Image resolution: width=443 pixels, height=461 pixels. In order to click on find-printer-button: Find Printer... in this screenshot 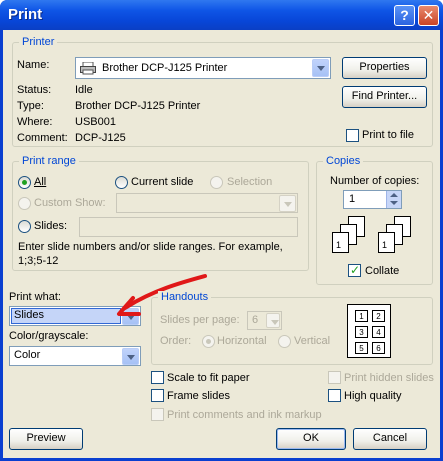, I will do `click(384, 97)`.